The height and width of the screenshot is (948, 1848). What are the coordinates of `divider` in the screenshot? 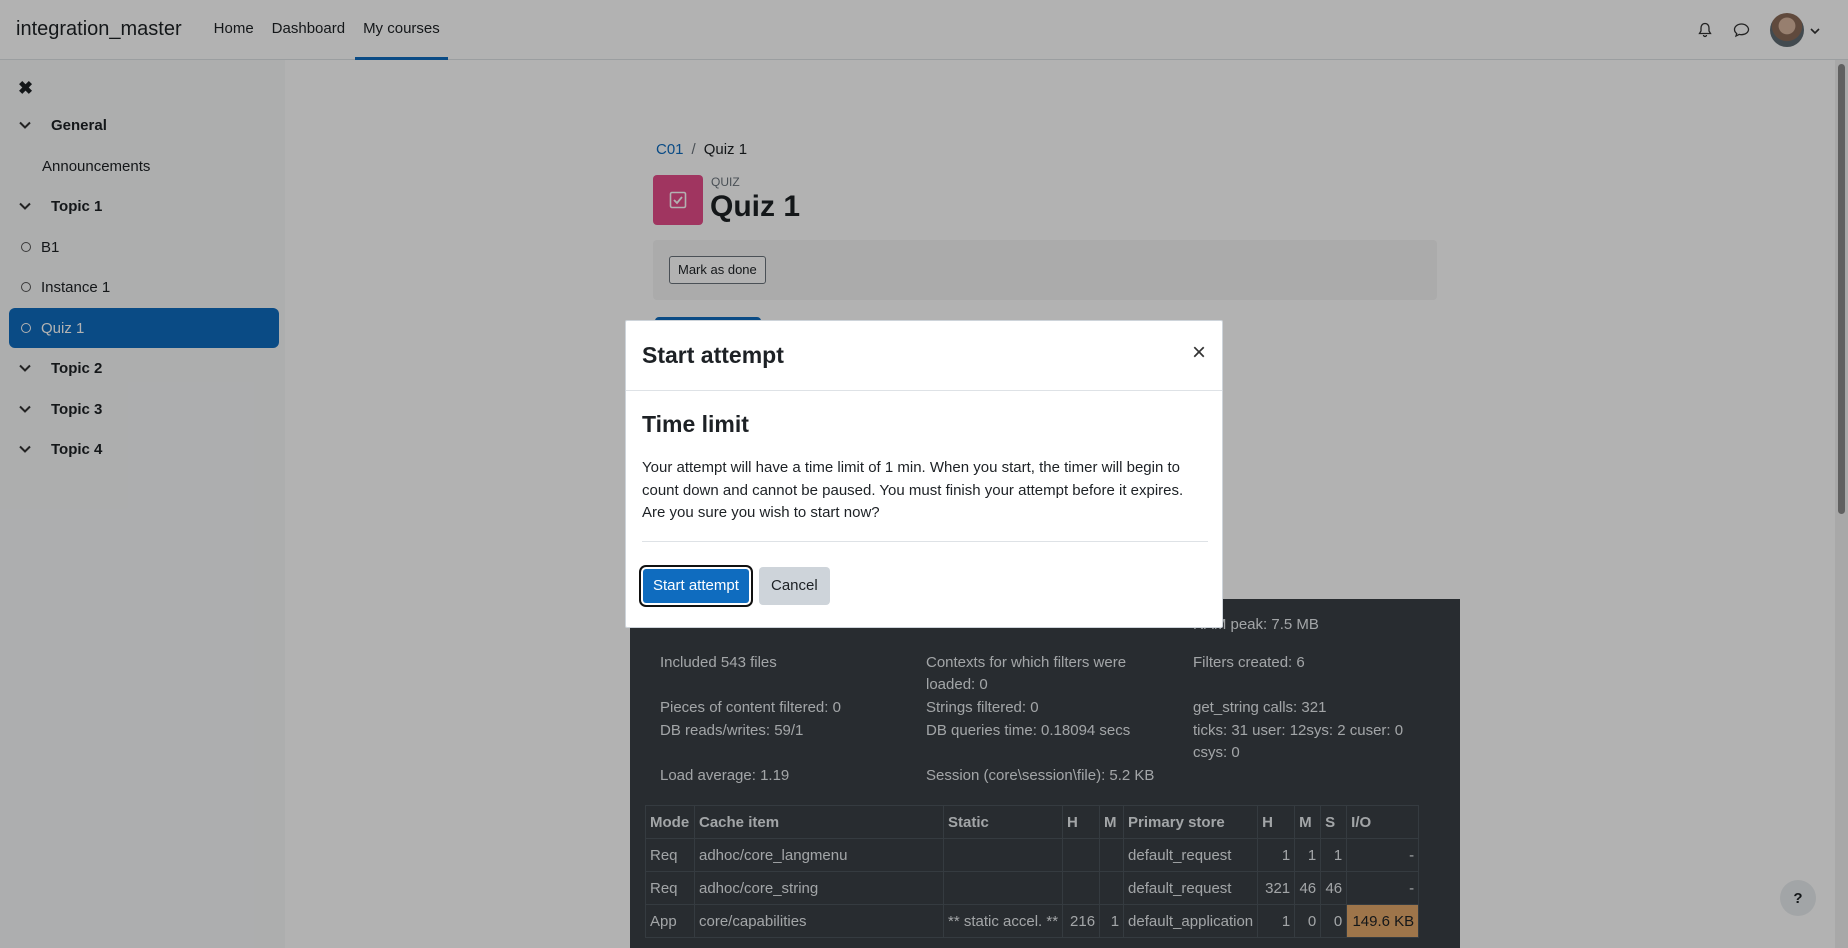 It's located at (925, 541).